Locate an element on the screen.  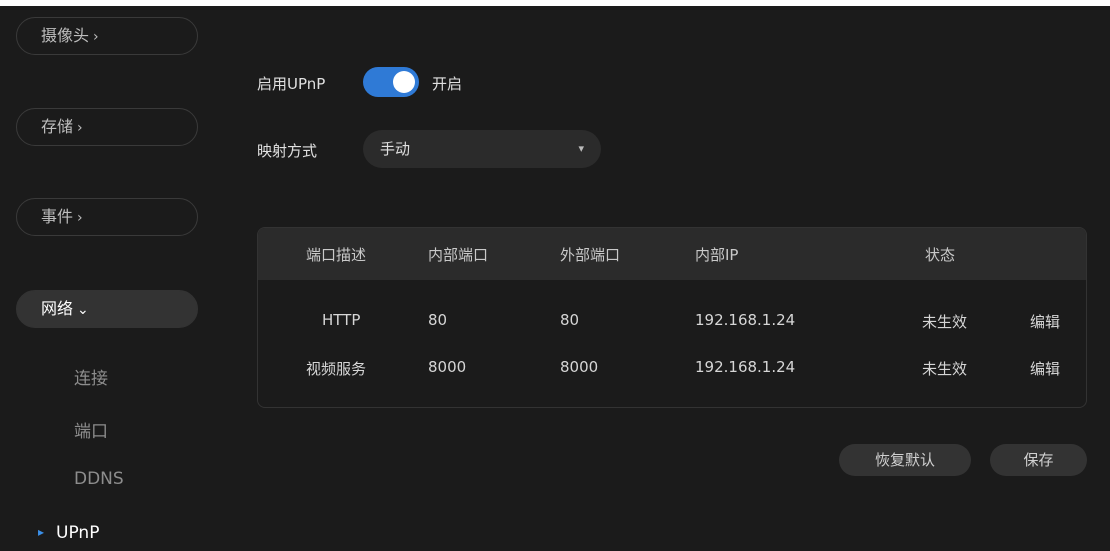
nav-network-label: 网络 is located at coordinates (57, 308).